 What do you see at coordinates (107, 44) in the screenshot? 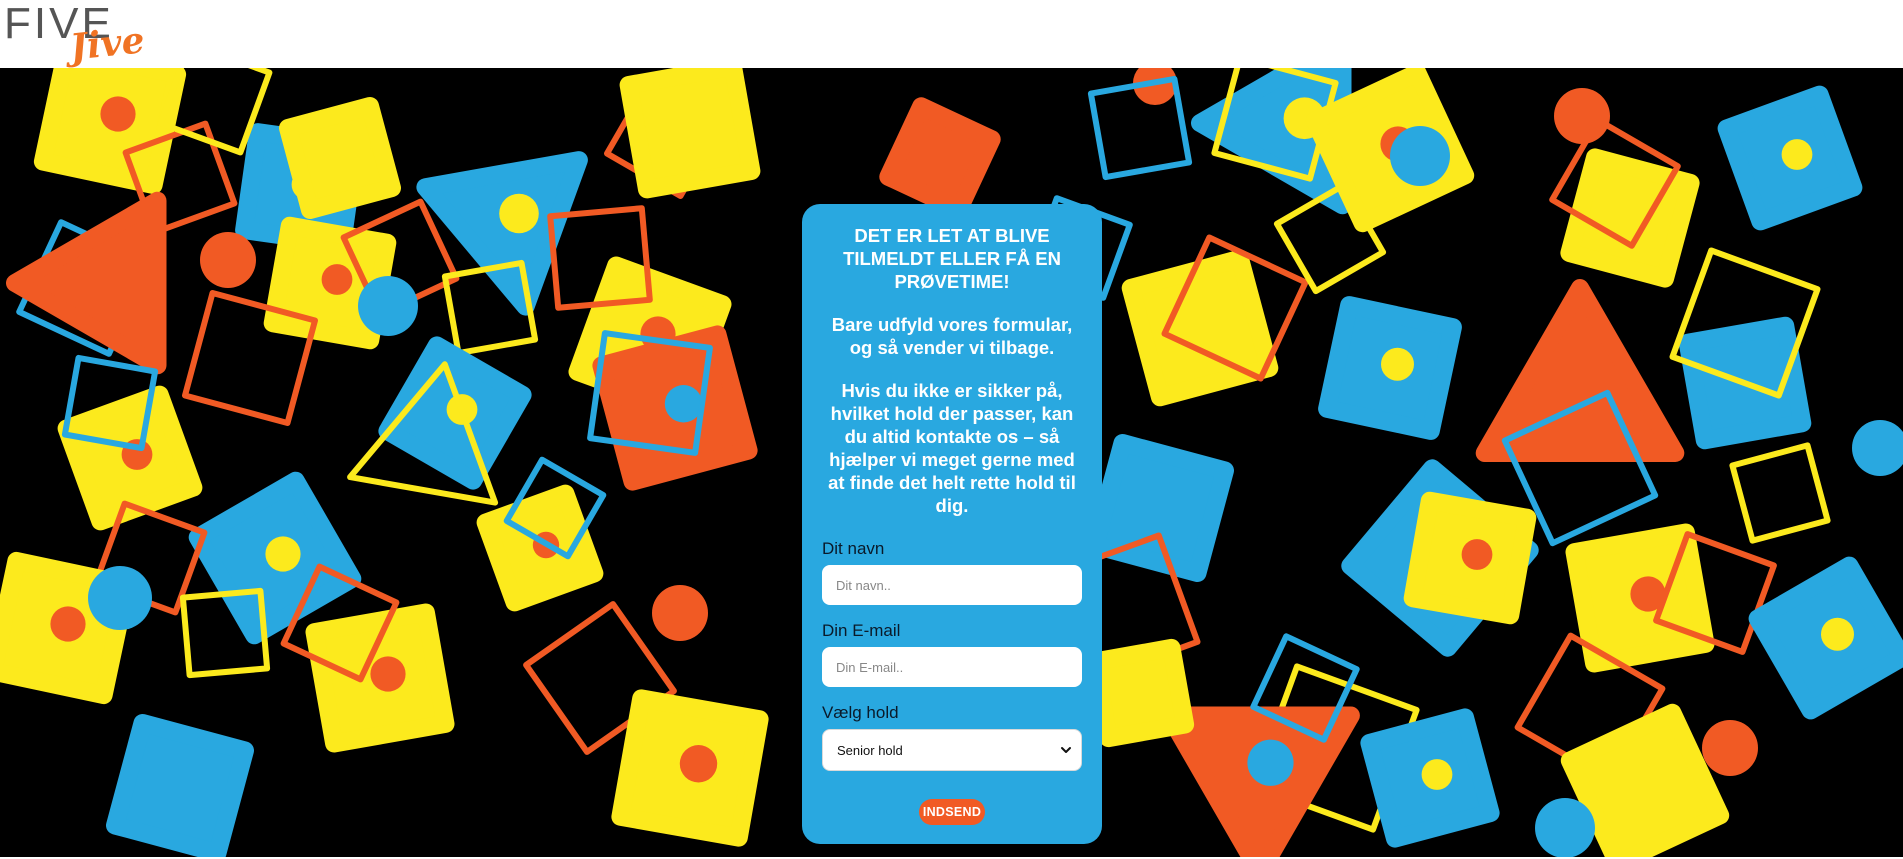
I see `logo-text-jive: Jive` at bounding box center [107, 44].